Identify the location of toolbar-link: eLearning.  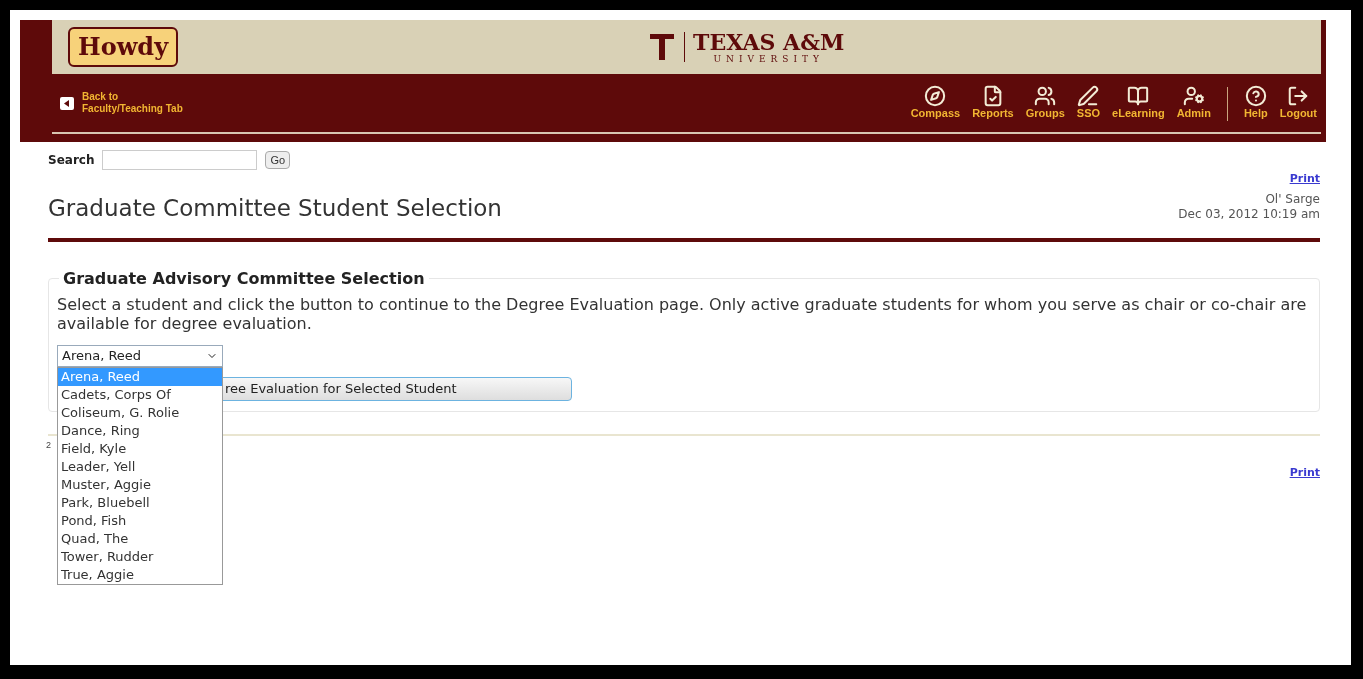
(1138, 103).